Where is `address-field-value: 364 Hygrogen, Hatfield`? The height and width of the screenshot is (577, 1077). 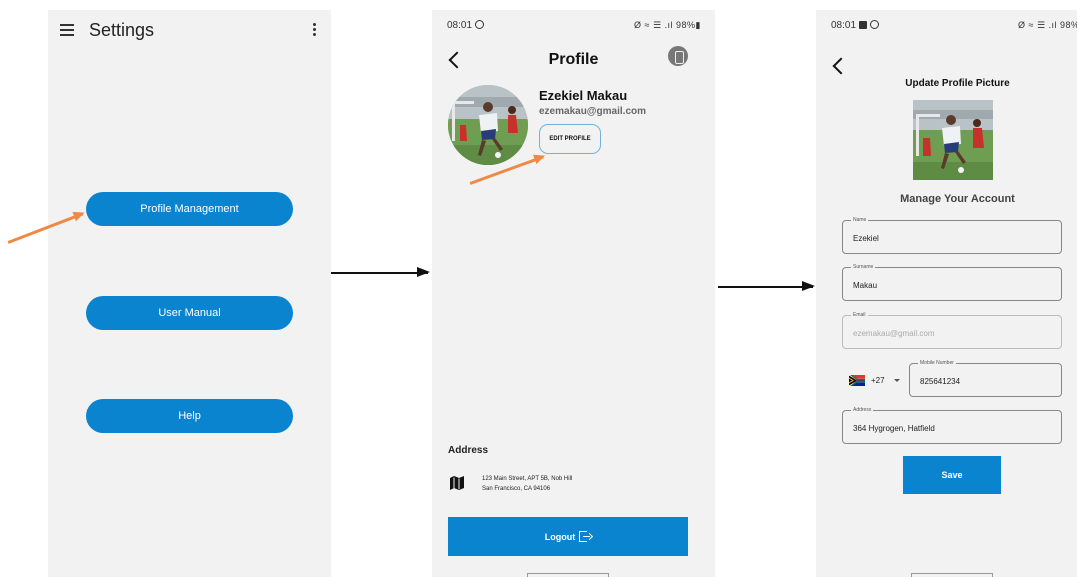
address-field-value: 364 Hygrogen, Hatfield is located at coordinates (894, 428).